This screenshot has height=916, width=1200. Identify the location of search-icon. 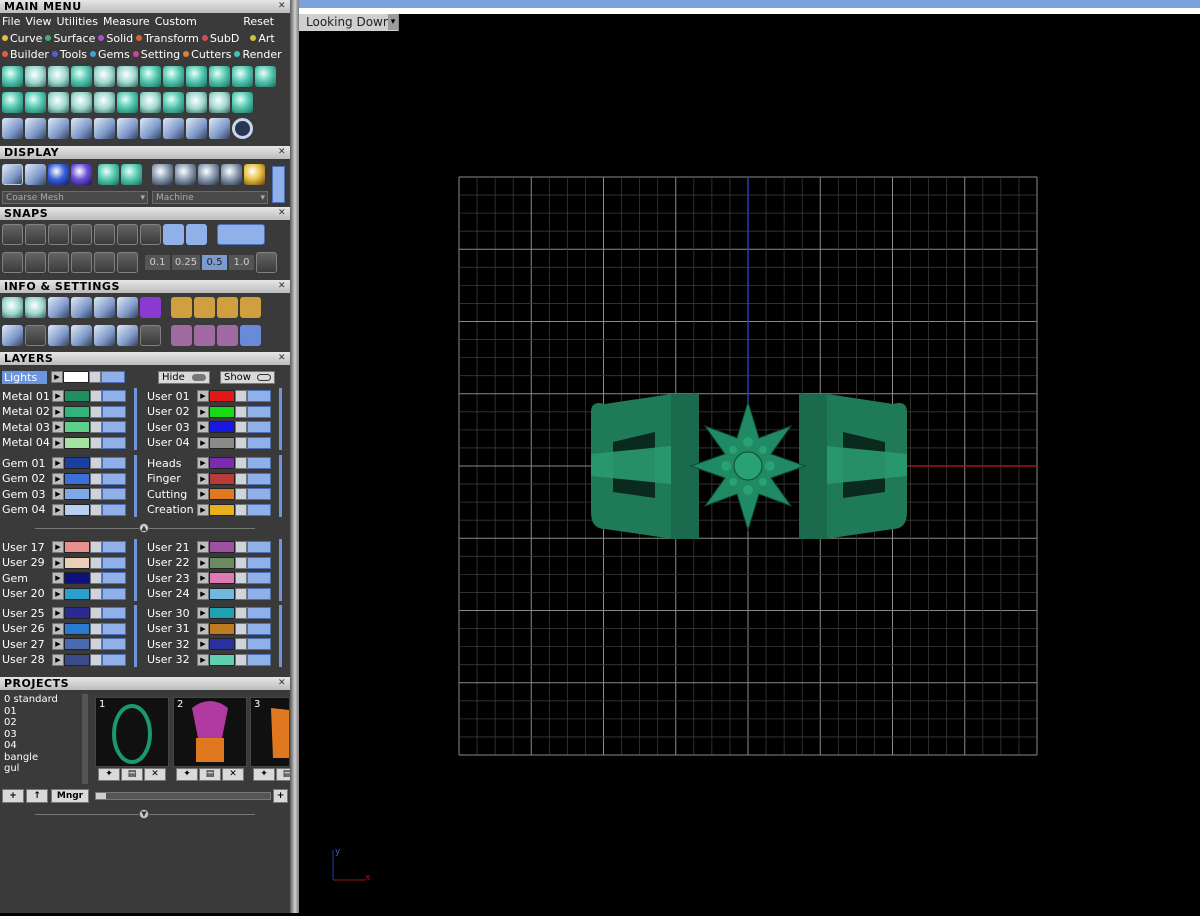
(35, 307).